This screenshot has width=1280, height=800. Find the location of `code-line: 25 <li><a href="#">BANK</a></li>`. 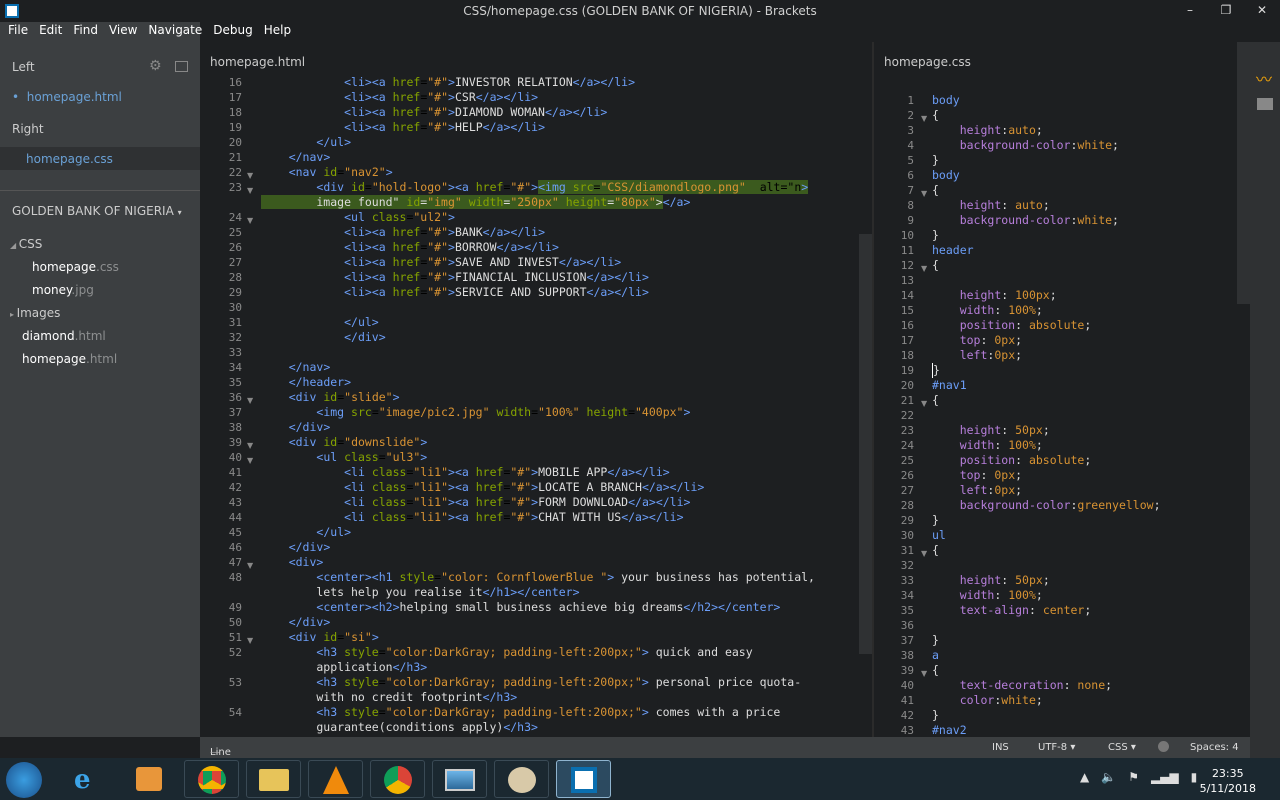

code-line: 25 <li><a href="#">BANK</a></li> is located at coordinates (530, 232).